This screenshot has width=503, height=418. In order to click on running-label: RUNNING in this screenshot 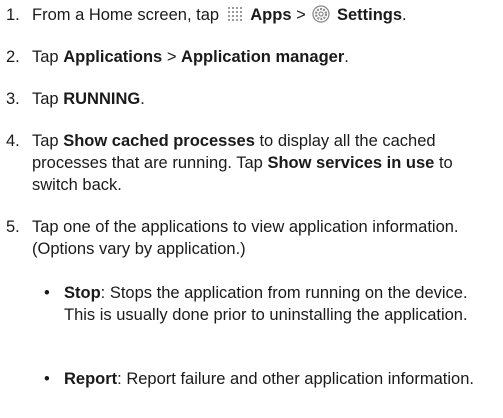, I will do `click(102, 99)`.